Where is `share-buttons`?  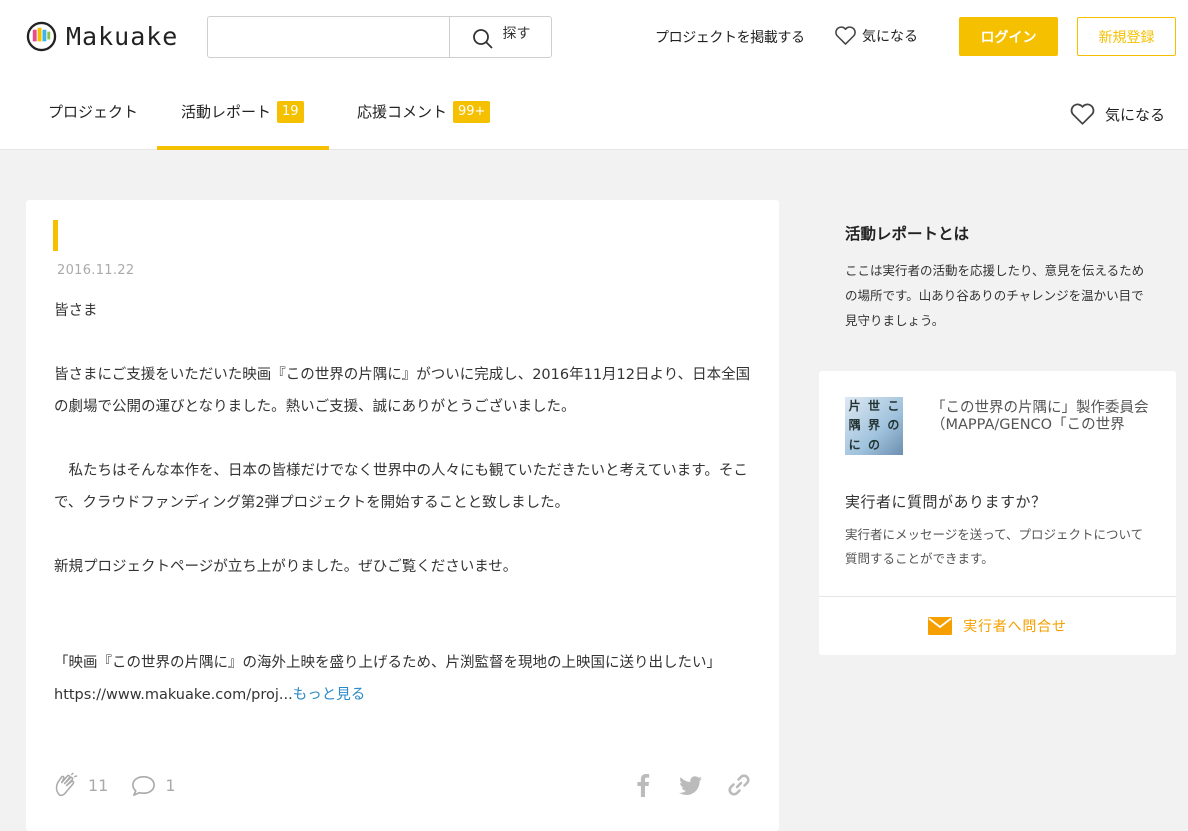 share-buttons is located at coordinates (691, 785).